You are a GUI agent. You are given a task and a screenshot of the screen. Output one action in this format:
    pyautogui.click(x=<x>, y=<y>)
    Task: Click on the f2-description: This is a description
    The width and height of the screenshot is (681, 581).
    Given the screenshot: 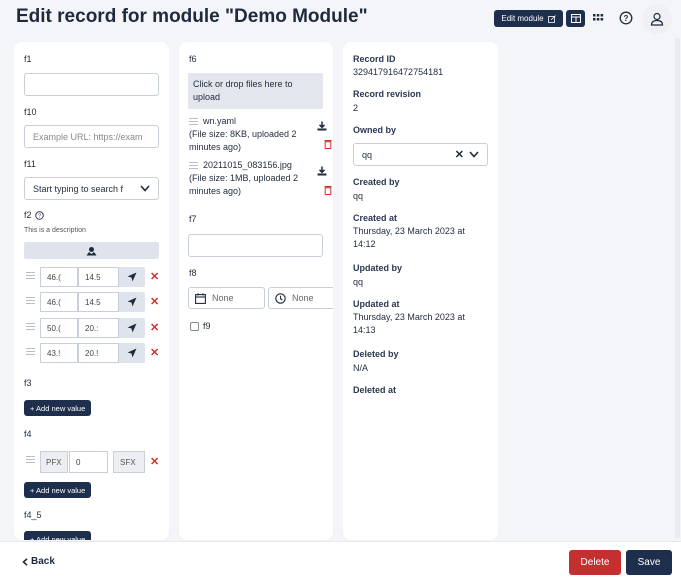 What is the action you would take?
    pyautogui.click(x=55, y=230)
    